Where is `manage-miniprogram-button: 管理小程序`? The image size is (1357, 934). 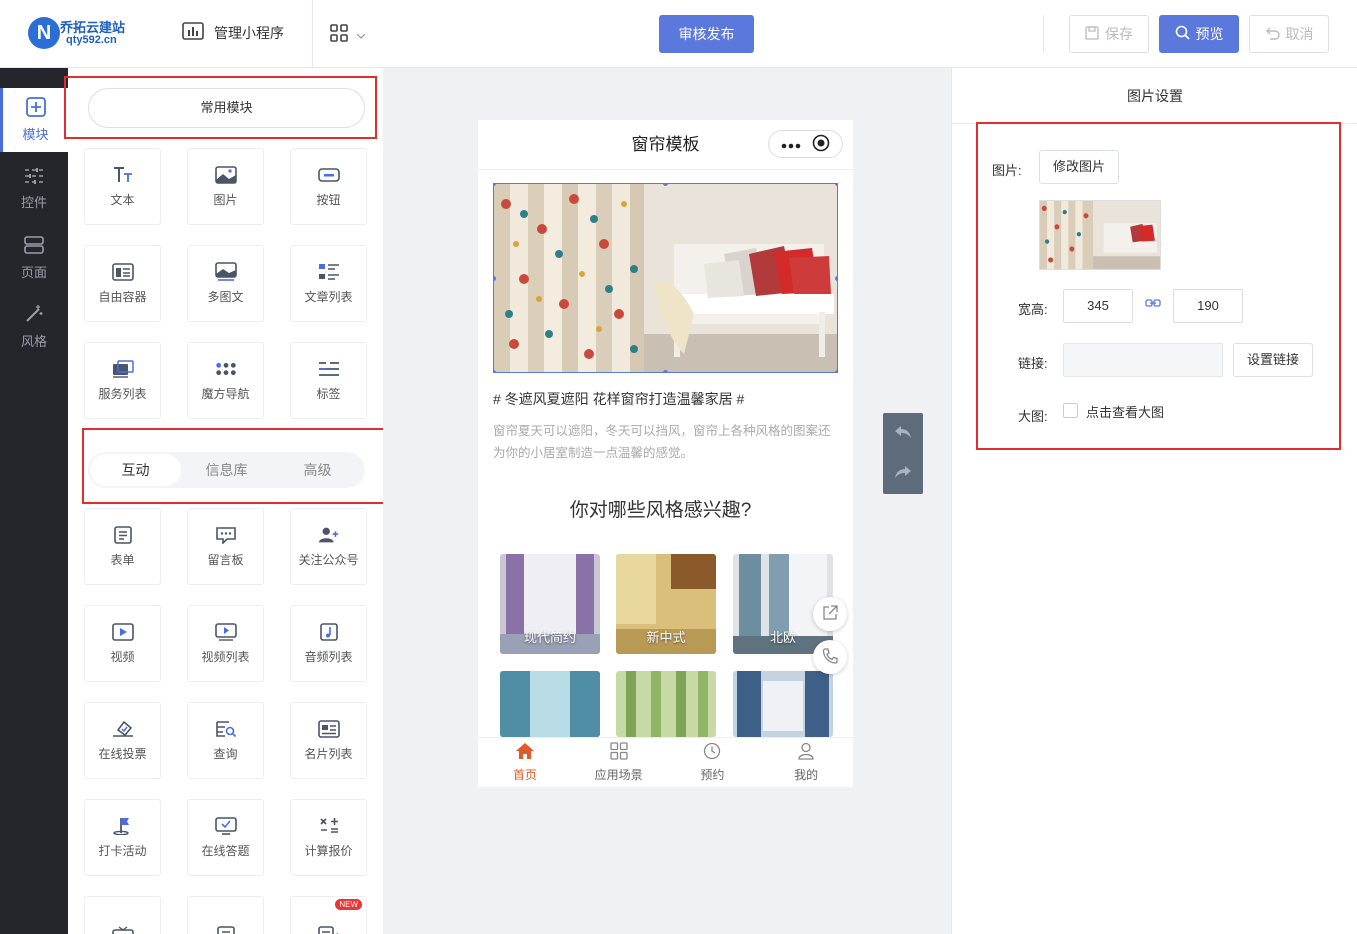 manage-miniprogram-button: 管理小程序 is located at coordinates (233, 32).